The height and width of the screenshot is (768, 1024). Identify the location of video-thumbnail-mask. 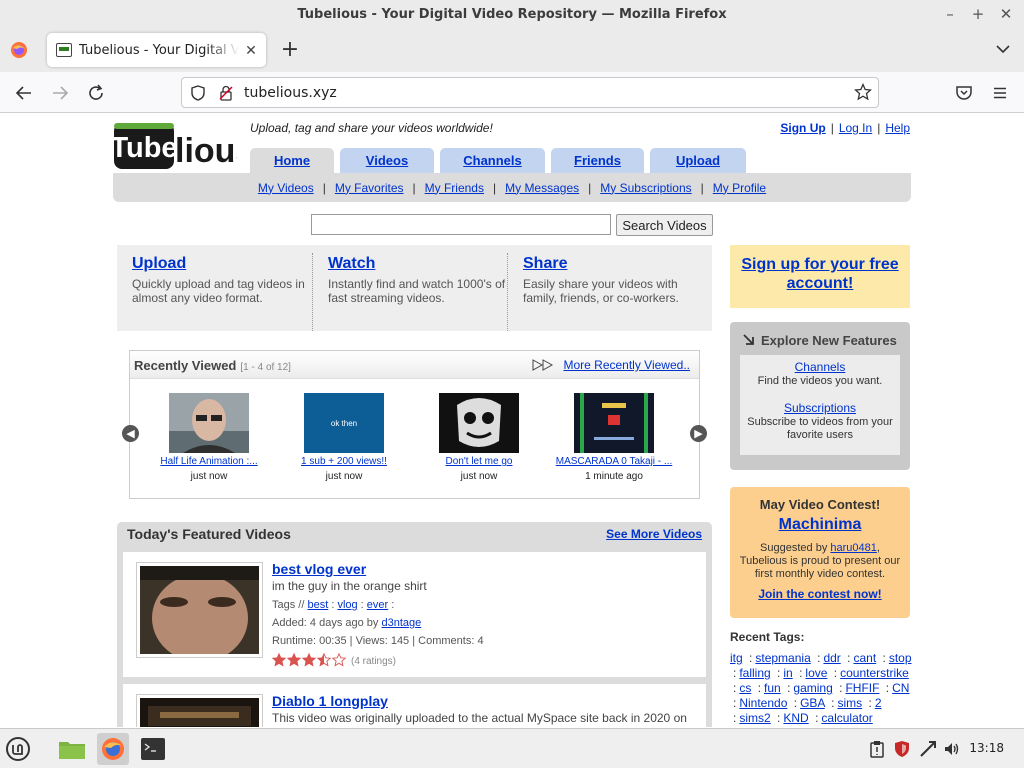
(479, 423).